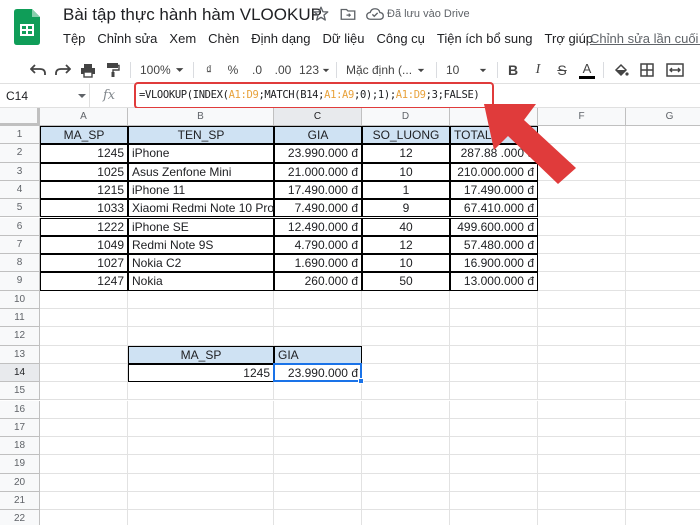 Image resolution: width=700 pixels, height=525 pixels. I want to click on table-cell: 4.790.000 đ, so click(318, 245).